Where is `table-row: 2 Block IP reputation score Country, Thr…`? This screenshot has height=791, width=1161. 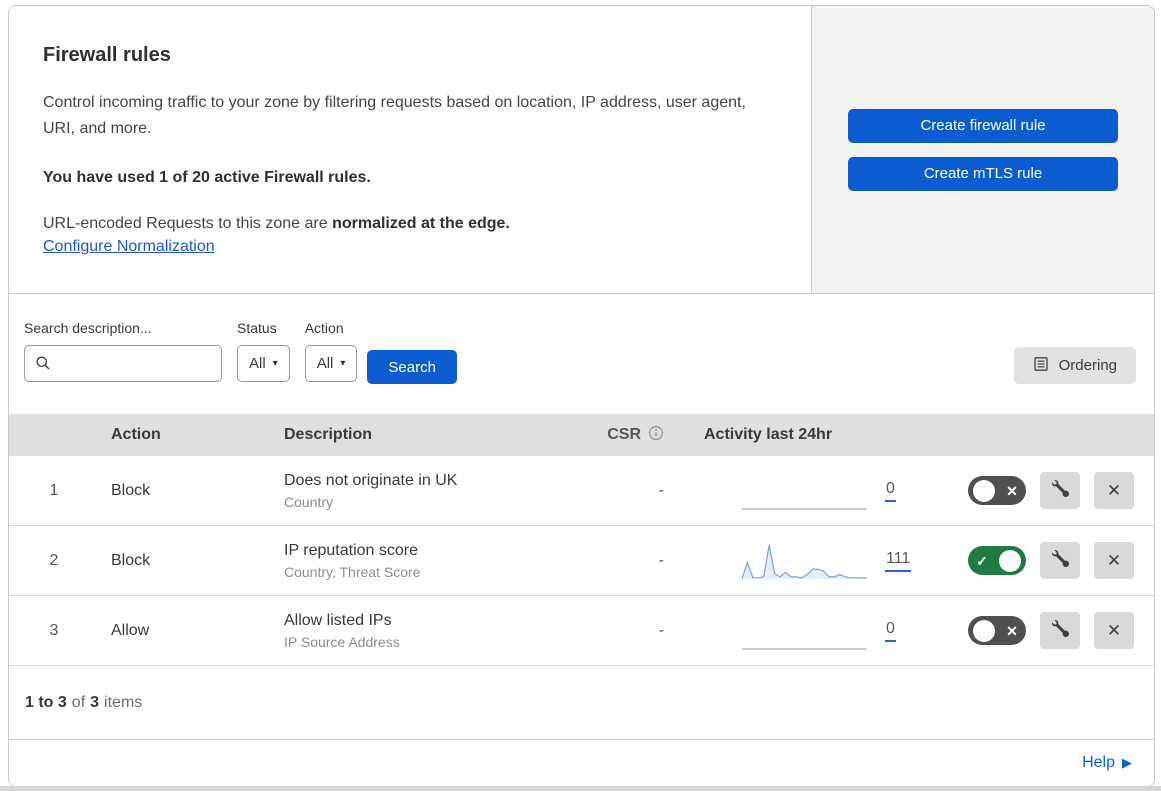 table-row: 2 Block IP reputation score Country, Thr… is located at coordinates (581, 561).